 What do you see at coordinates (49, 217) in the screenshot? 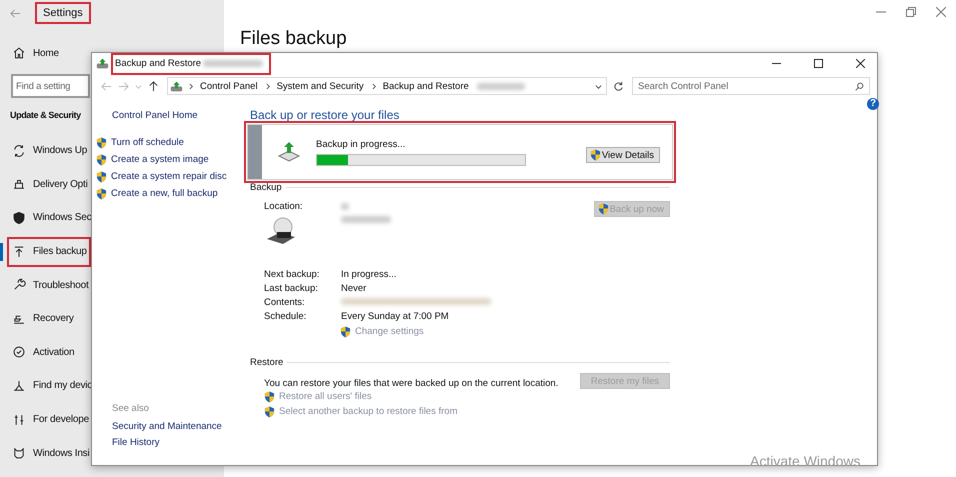
I see `settings-nav-item: Windows Sec` at bounding box center [49, 217].